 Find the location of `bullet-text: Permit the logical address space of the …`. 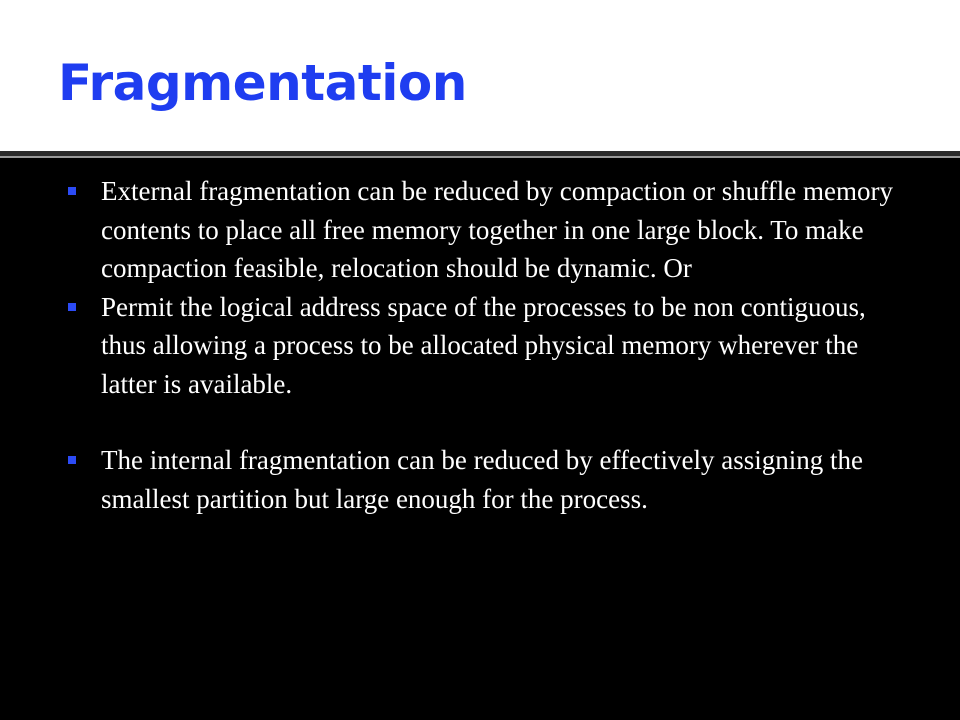

bullet-text: Permit the logical address space of the … is located at coordinates (483, 345).